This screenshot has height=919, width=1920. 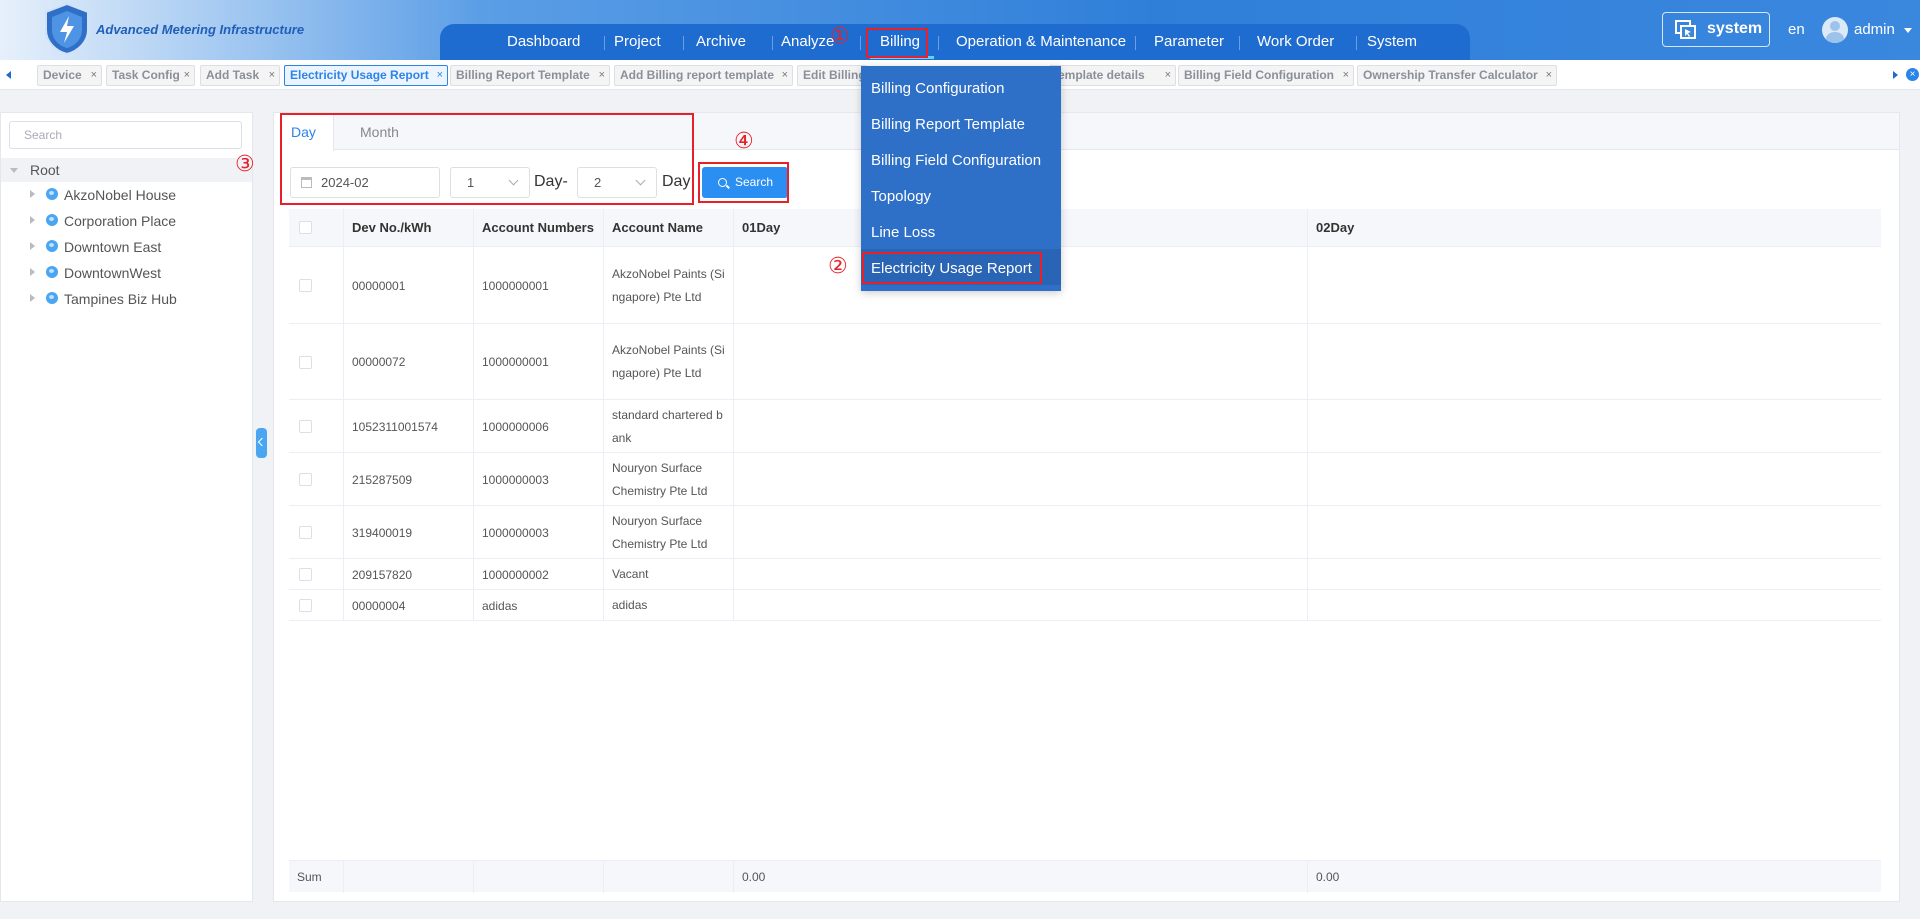 What do you see at coordinates (667, 426) in the screenshot?
I see `cell-account-name: standard chartered bank` at bounding box center [667, 426].